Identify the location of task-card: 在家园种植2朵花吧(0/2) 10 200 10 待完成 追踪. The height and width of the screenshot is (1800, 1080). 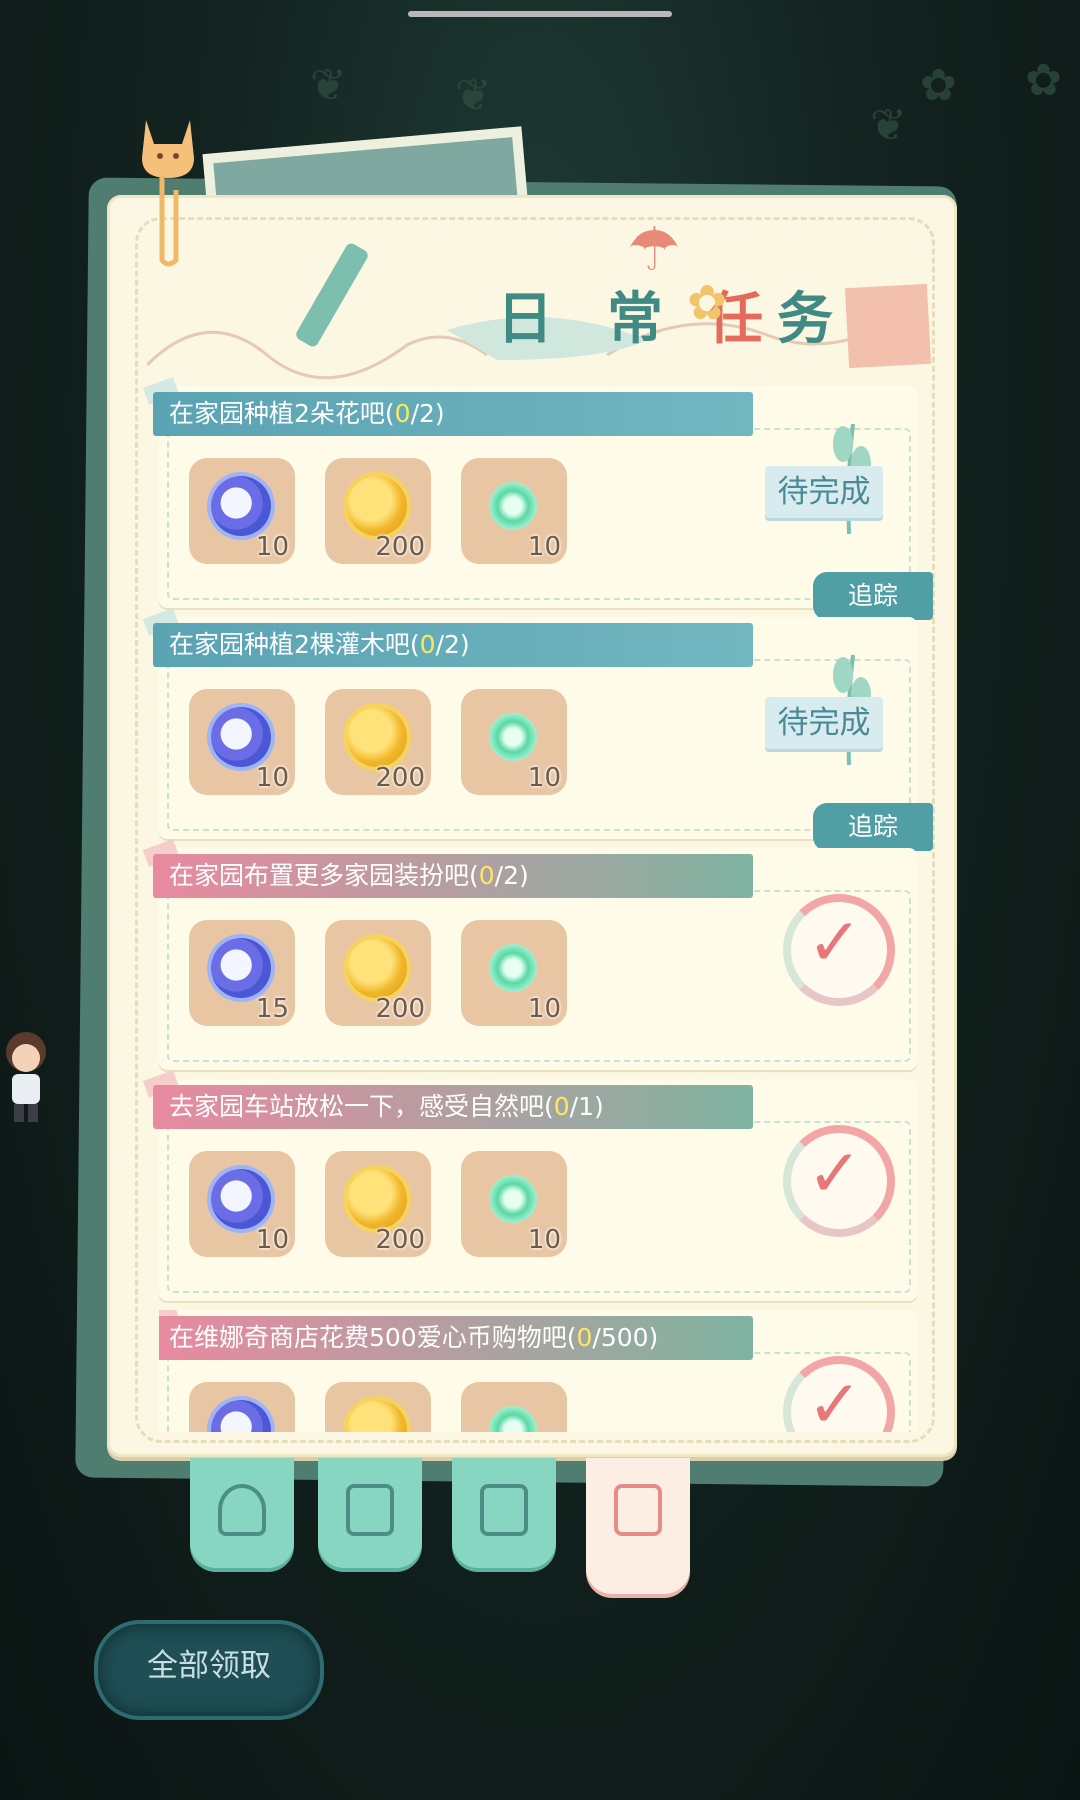
(537, 498).